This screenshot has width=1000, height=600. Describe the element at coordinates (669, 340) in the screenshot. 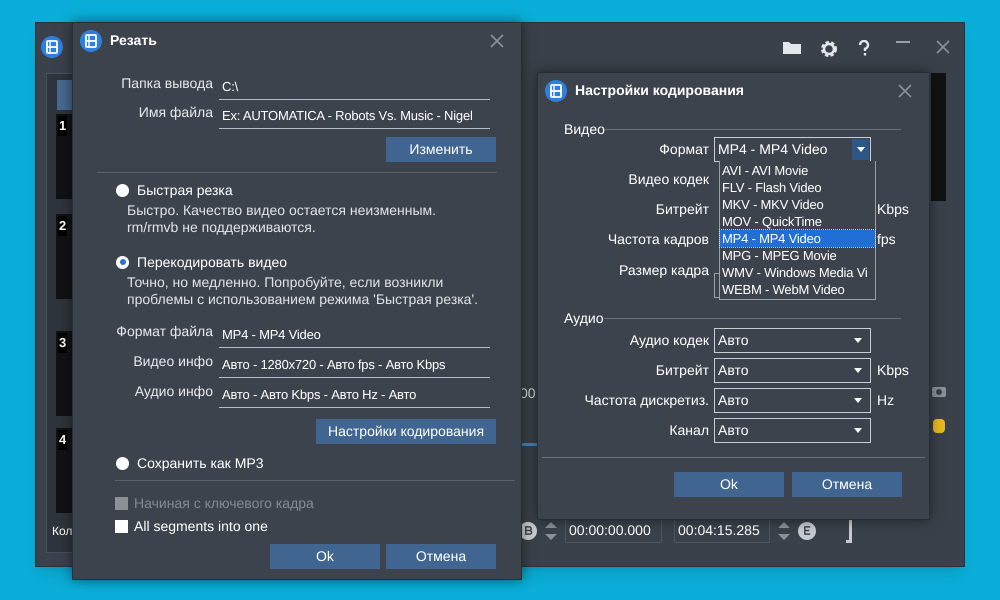

I see `field-label: Аудио кодек` at that location.